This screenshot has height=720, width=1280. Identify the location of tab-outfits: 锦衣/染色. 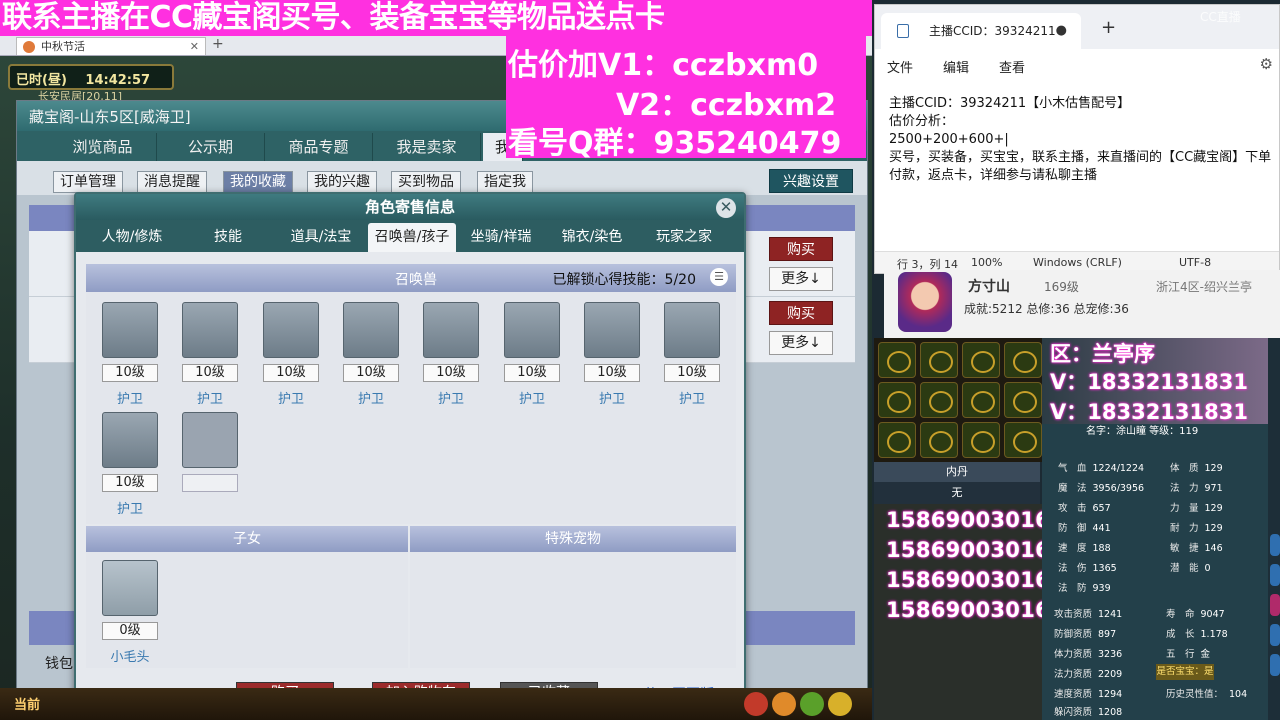
(592, 237).